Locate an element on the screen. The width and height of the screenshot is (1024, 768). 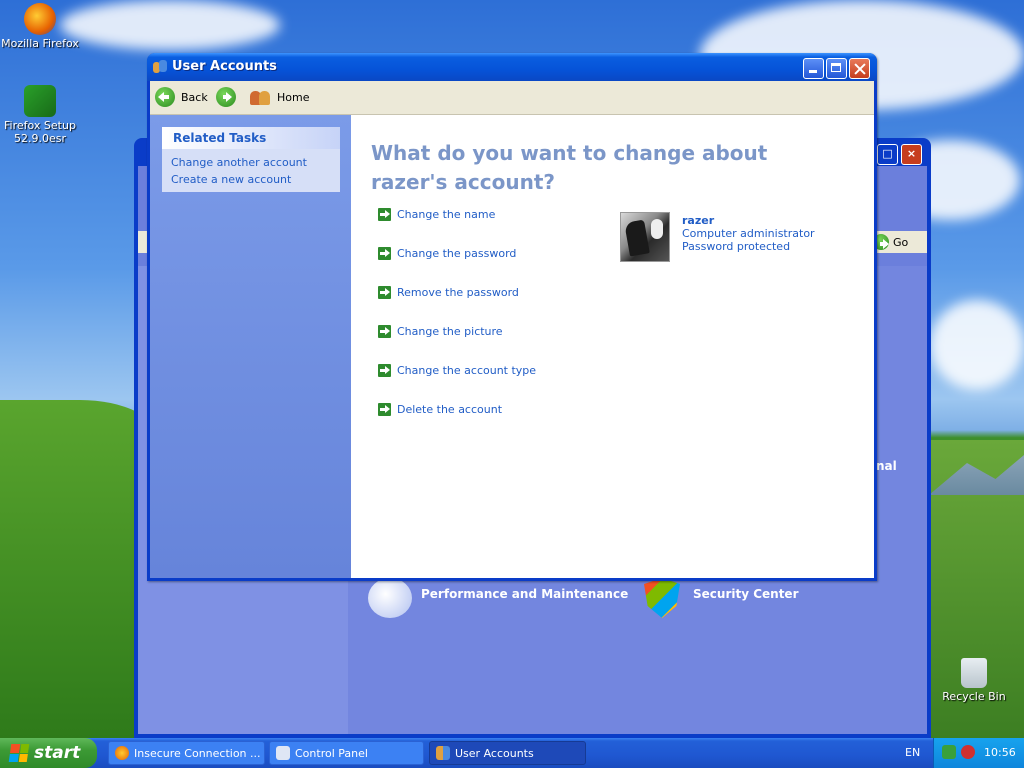
action-delete-account: Delete the account is located at coordinates (440, 409).